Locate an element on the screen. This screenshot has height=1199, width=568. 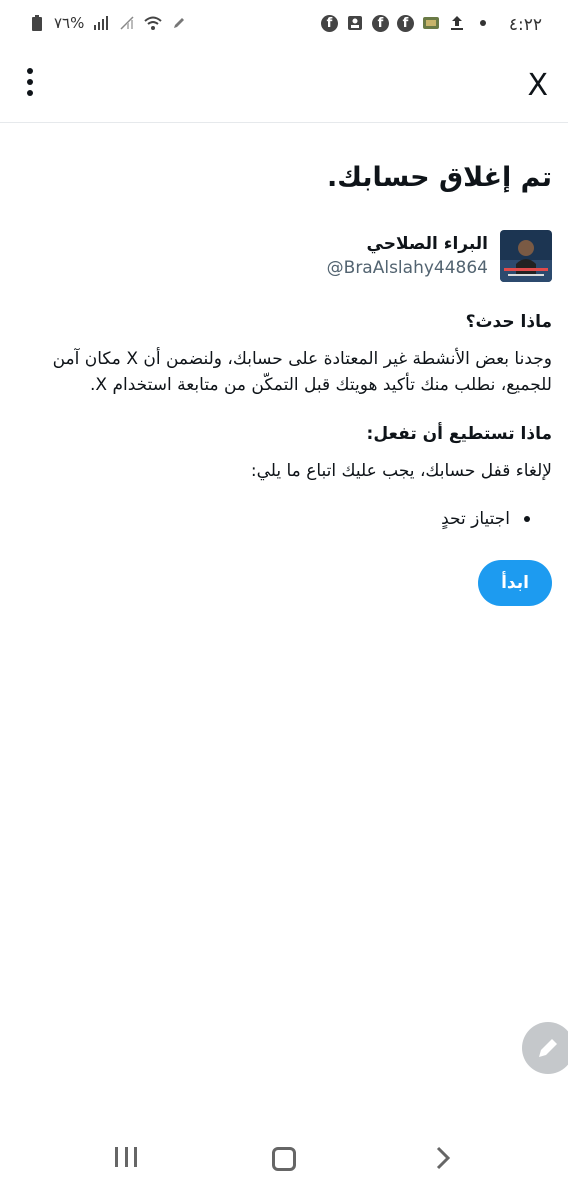
upload-icon is located at coordinates (457, 23).